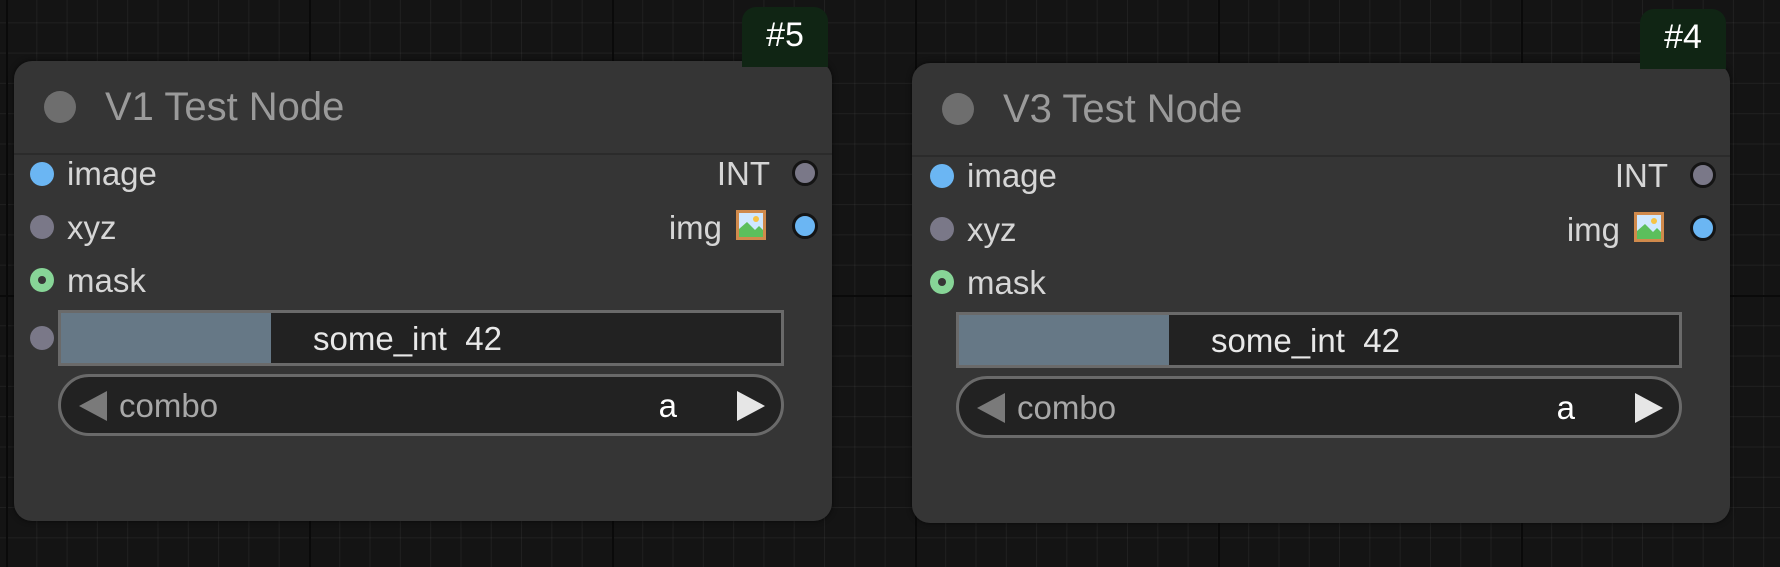 The height and width of the screenshot is (567, 1780). Describe the element at coordinates (1123, 109) in the screenshot. I see `node-title: V3 Test Node` at that location.